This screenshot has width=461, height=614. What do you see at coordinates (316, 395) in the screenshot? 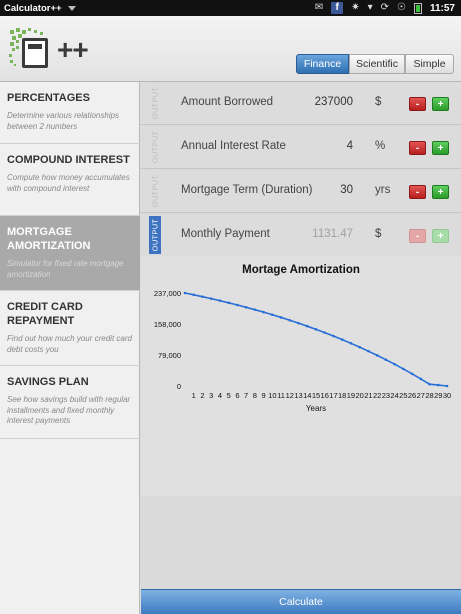
I see `x-tick-label: 15` at bounding box center [316, 395].